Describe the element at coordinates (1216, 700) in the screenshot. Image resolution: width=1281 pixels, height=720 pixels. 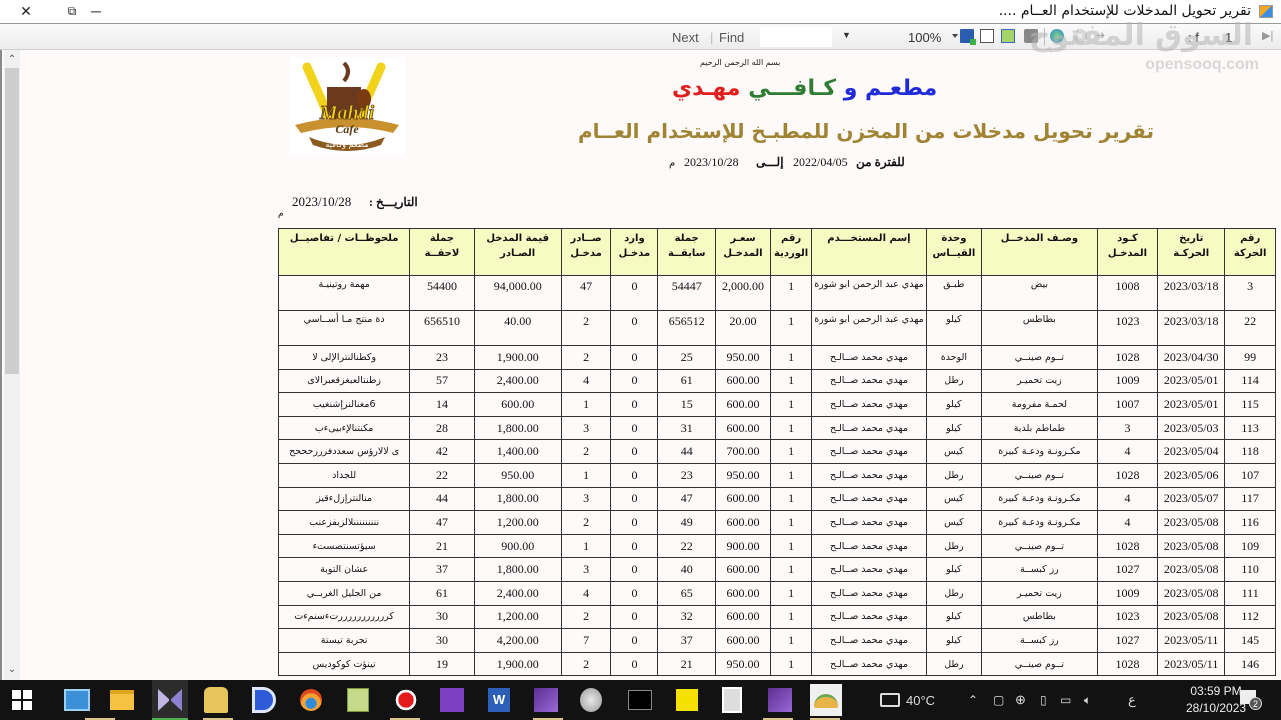
I see `system-clock: 03:59 PM 28/10/2023` at that location.